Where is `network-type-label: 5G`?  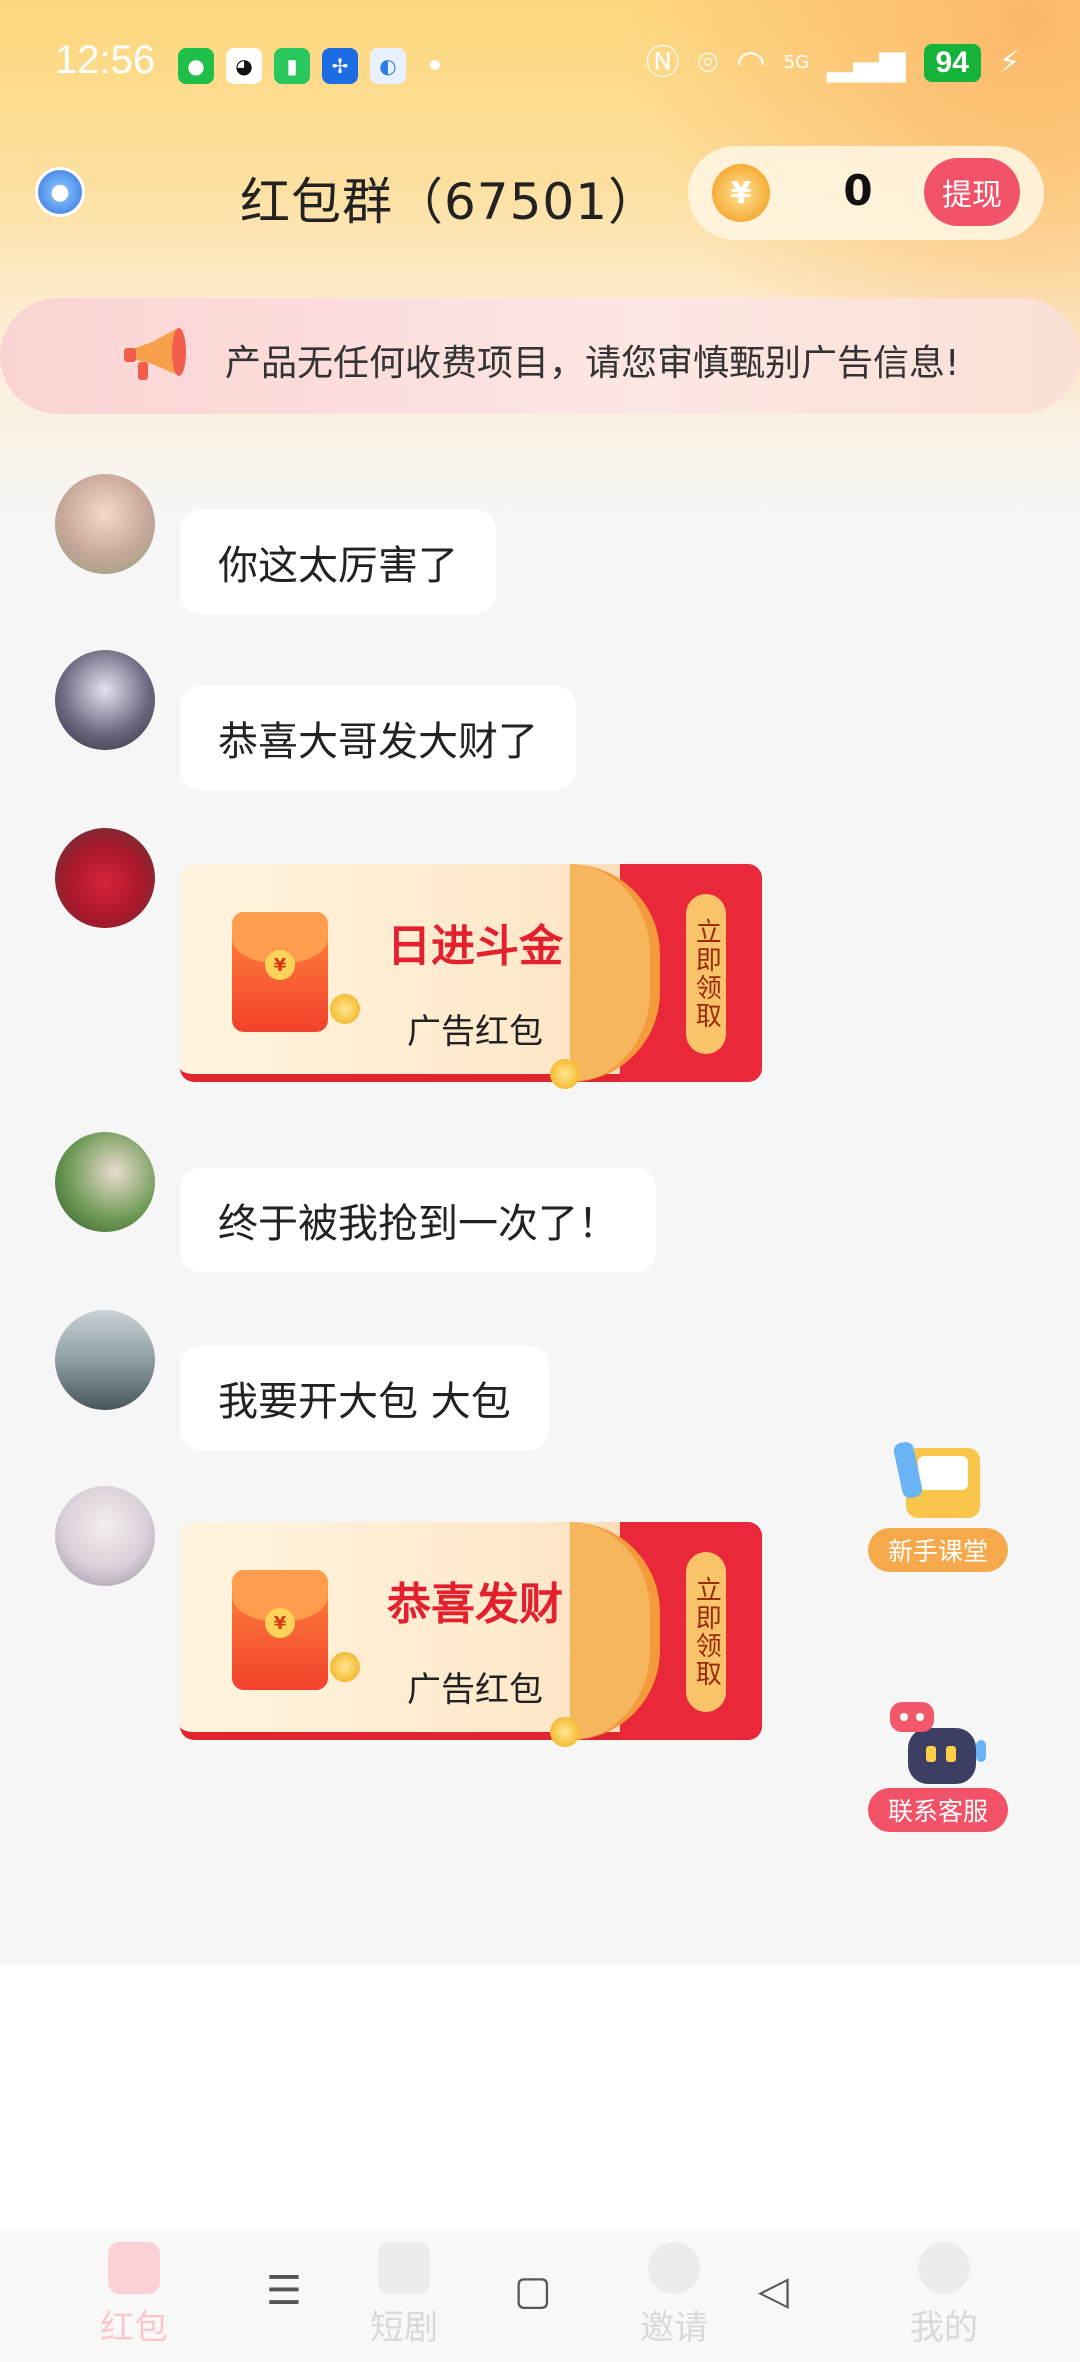 network-type-label: 5G is located at coordinates (796, 62).